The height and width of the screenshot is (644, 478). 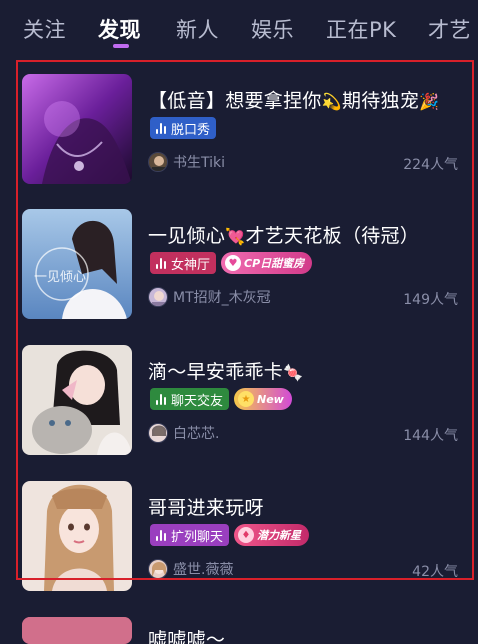 I want to click on heart-icon: ♥, so click(x=233, y=263).